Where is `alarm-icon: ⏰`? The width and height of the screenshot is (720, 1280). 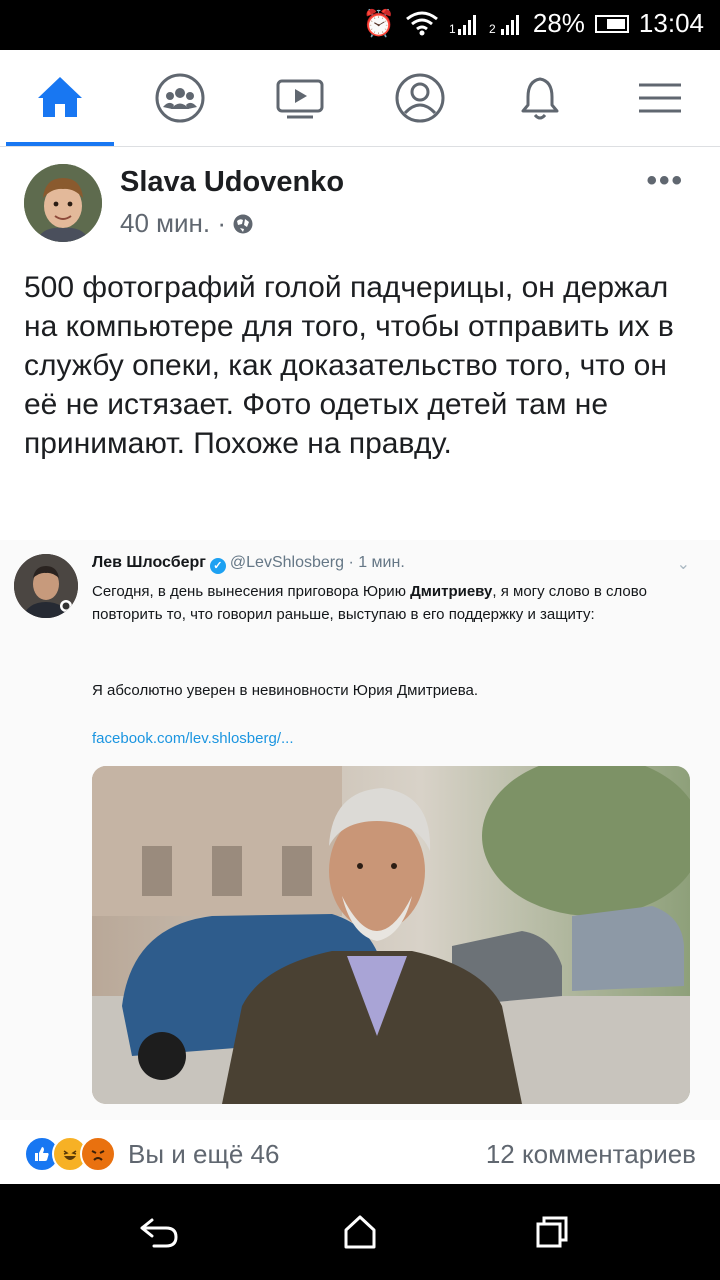 alarm-icon: ⏰ is located at coordinates (378, 23).